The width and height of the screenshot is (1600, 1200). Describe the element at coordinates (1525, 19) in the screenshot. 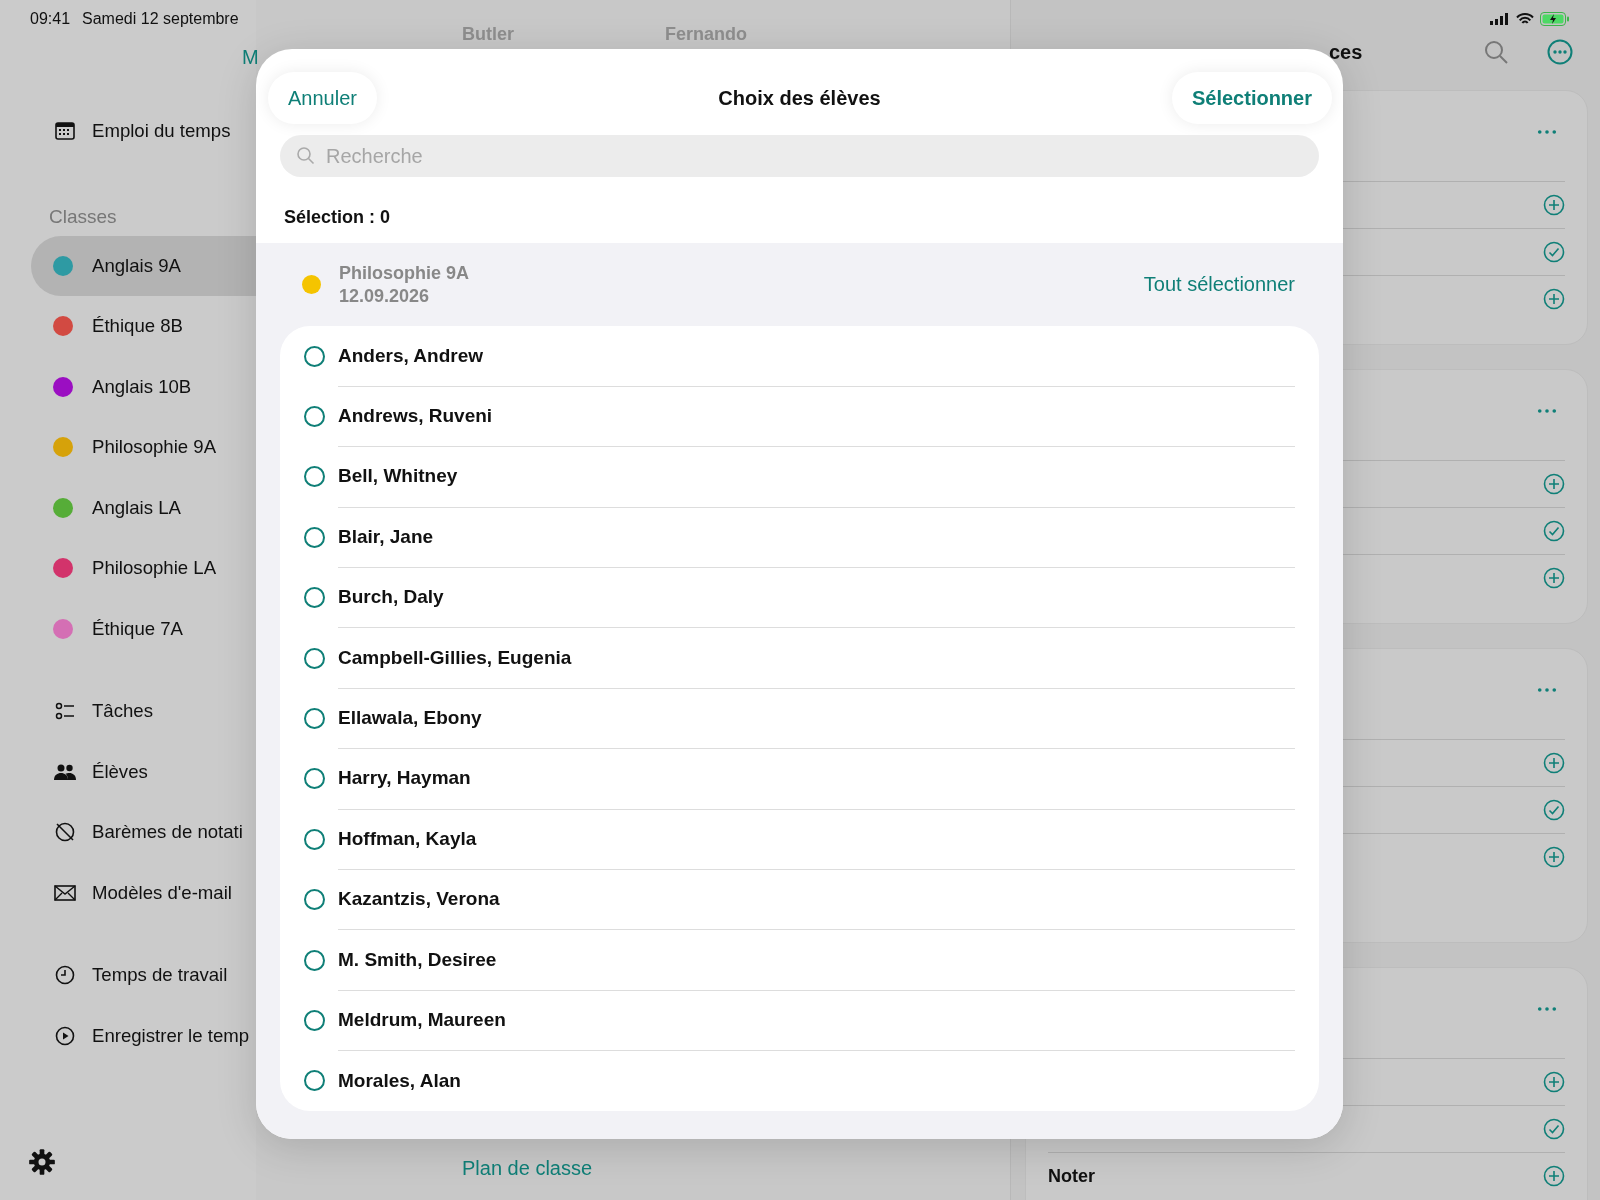

I see `wifi-icon` at that location.